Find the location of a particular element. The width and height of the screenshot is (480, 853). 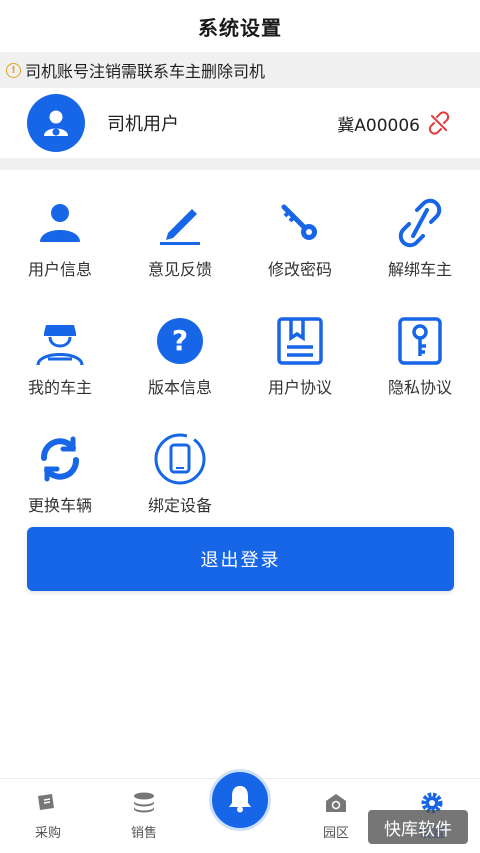

tablet-icon is located at coordinates (180, 459).